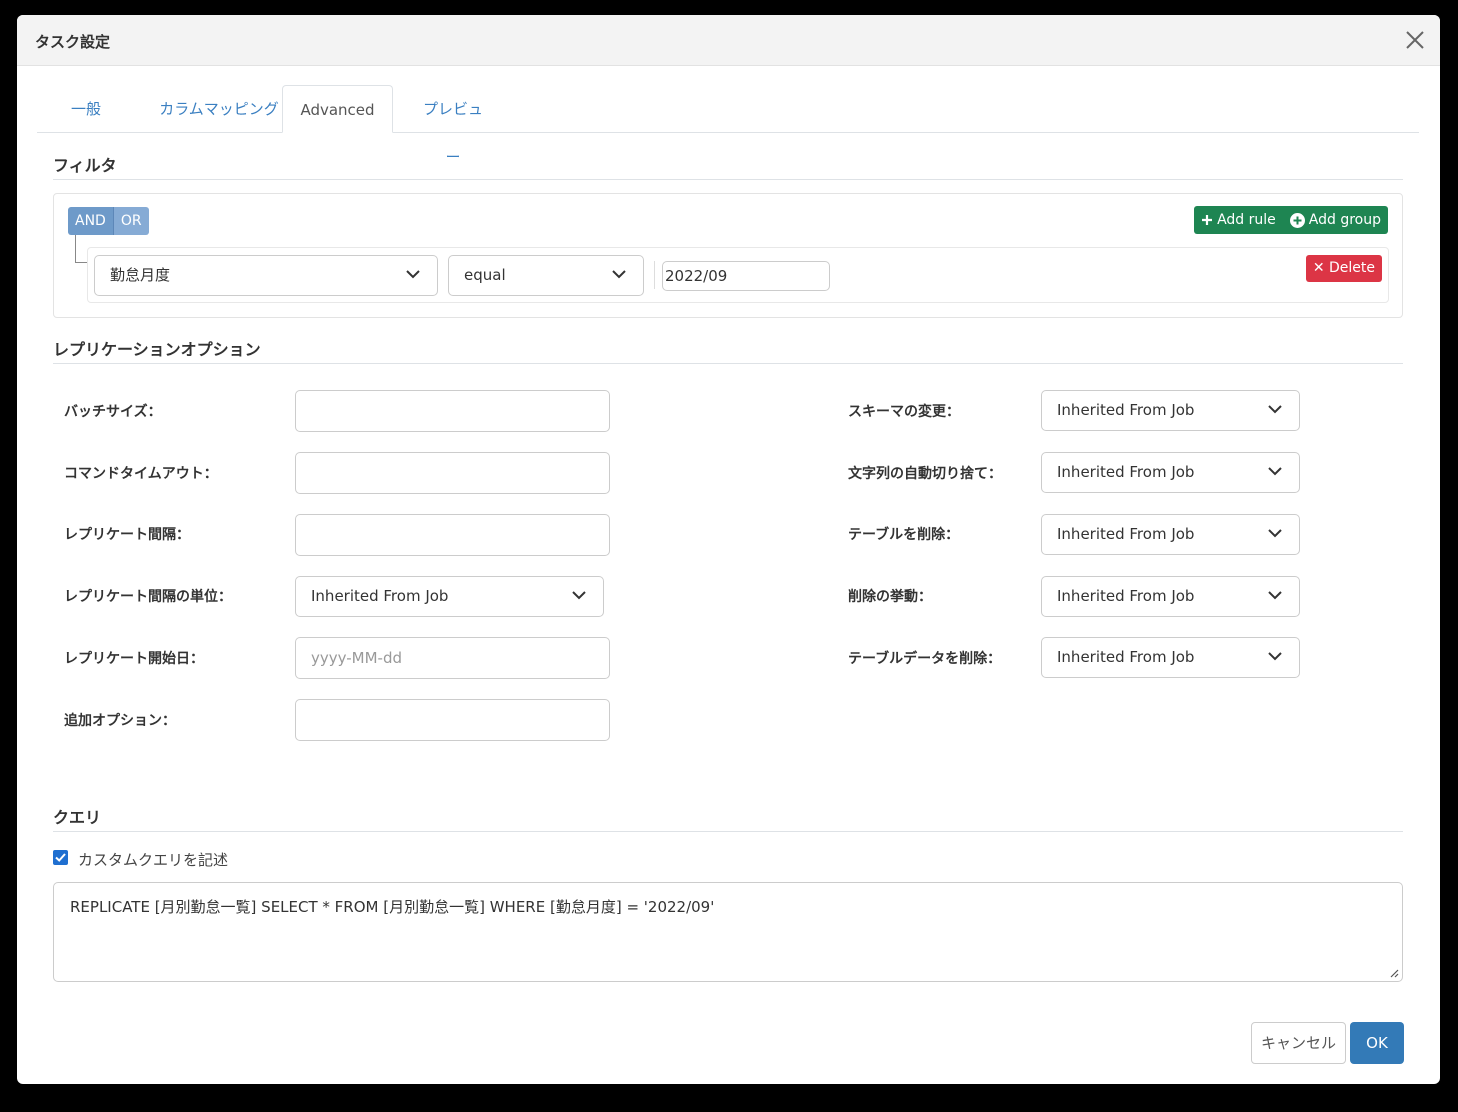  Describe the element at coordinates (1126, 472) in the screenshot. I see `truncate-strings-value: Inherited From Job` at that location.